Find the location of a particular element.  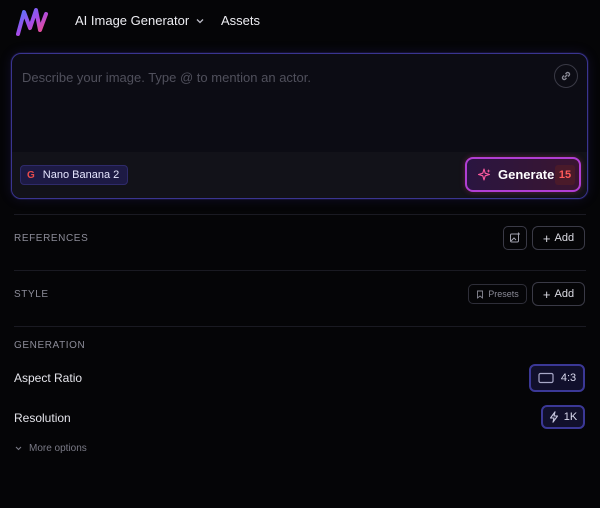

prompt-footer: G Nano Banana 2 Generate 15 is located at coordinates (299, 175).